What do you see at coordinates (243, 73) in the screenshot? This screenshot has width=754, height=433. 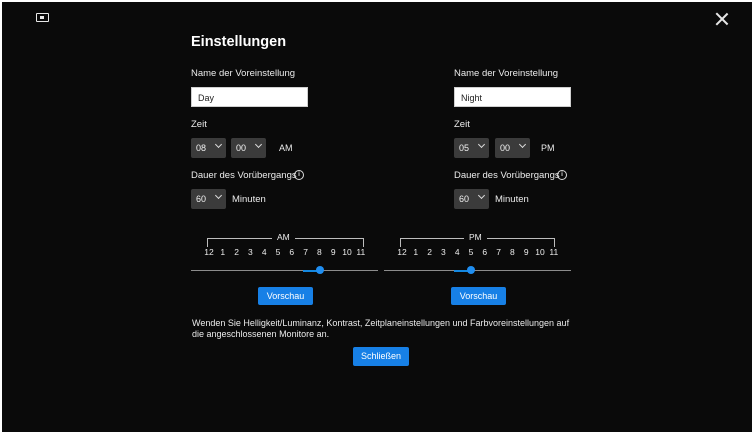 I see `preset-name-label-day: Name der Voreinstellung` at bounding box center [243, 73].